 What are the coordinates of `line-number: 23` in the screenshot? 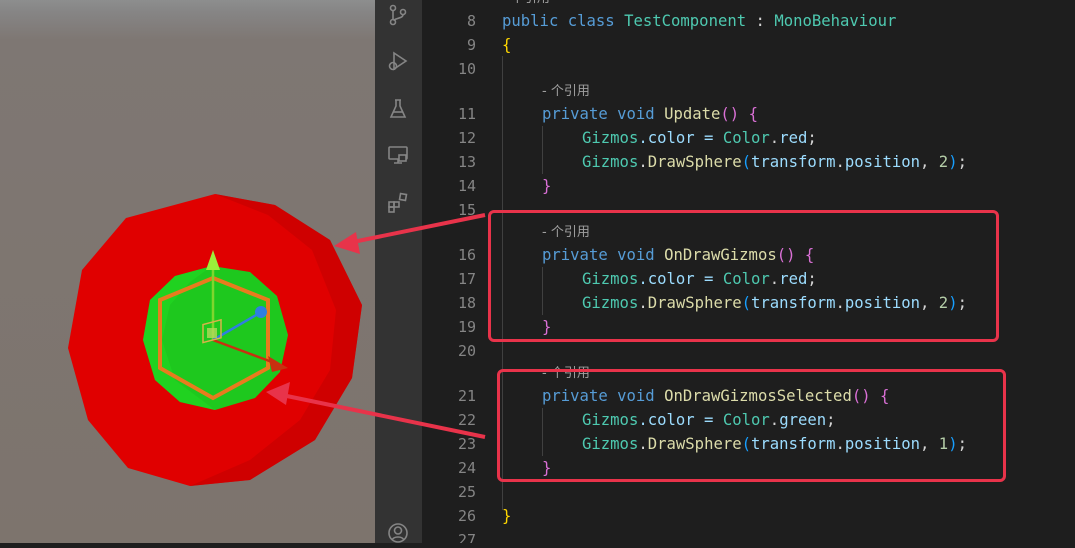 It's located at (466, 444).